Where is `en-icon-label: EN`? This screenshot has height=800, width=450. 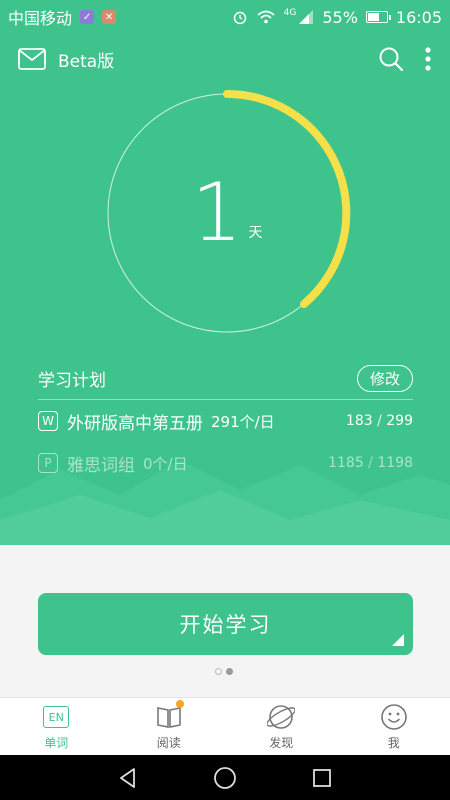 en-icon-label: EN is located at coordinates (56, 717).